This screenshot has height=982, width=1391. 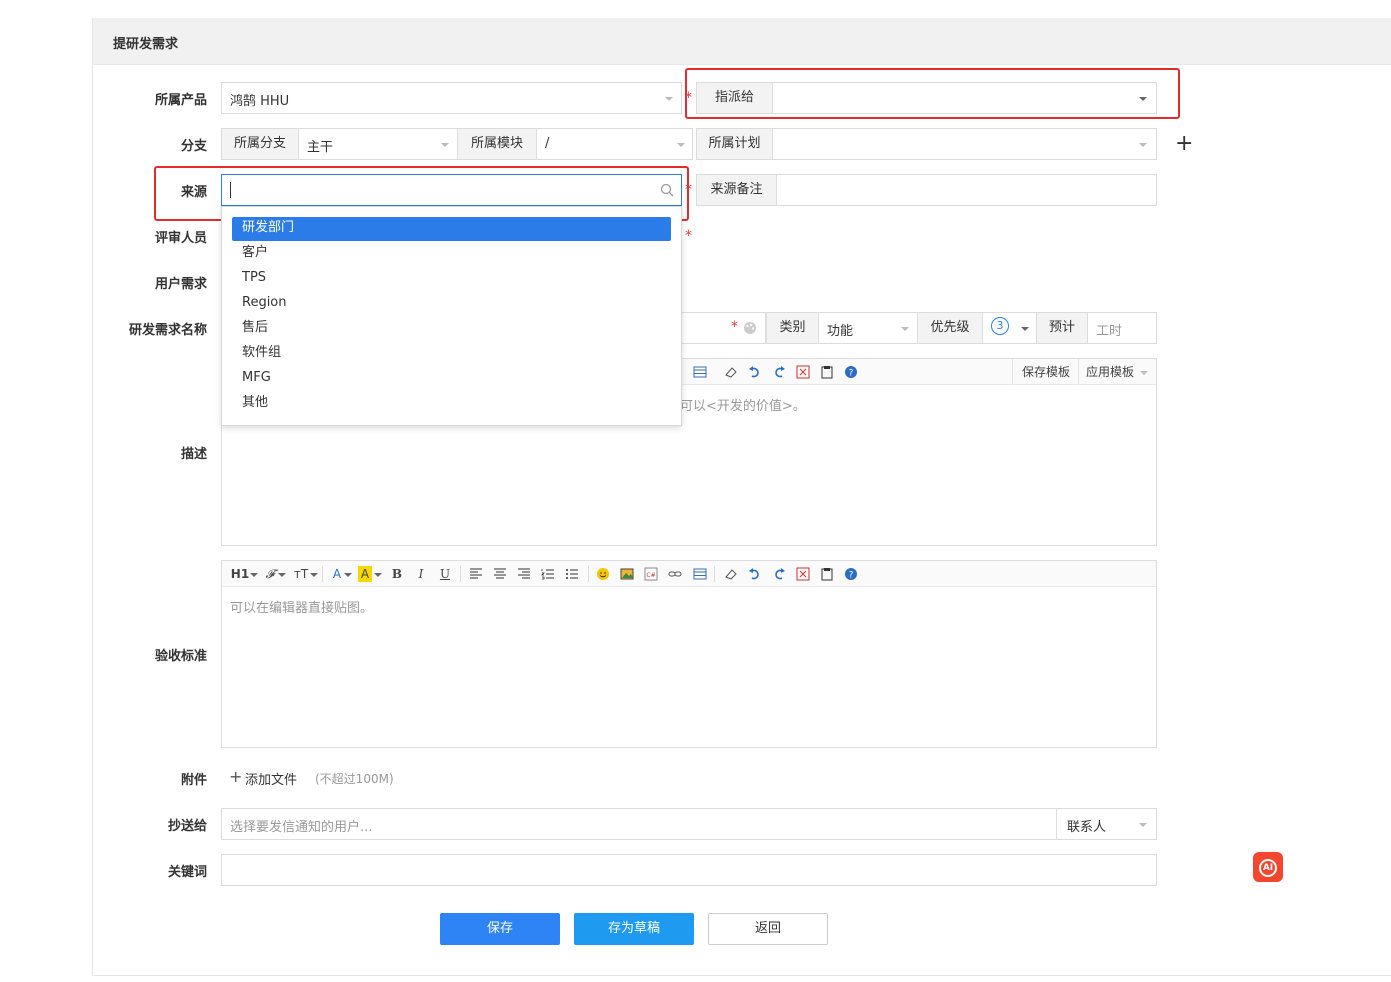 What do you see at coordinates (421, 574) in the screenshot?
I see `italic-button: I` at bounding box center [421, 574].